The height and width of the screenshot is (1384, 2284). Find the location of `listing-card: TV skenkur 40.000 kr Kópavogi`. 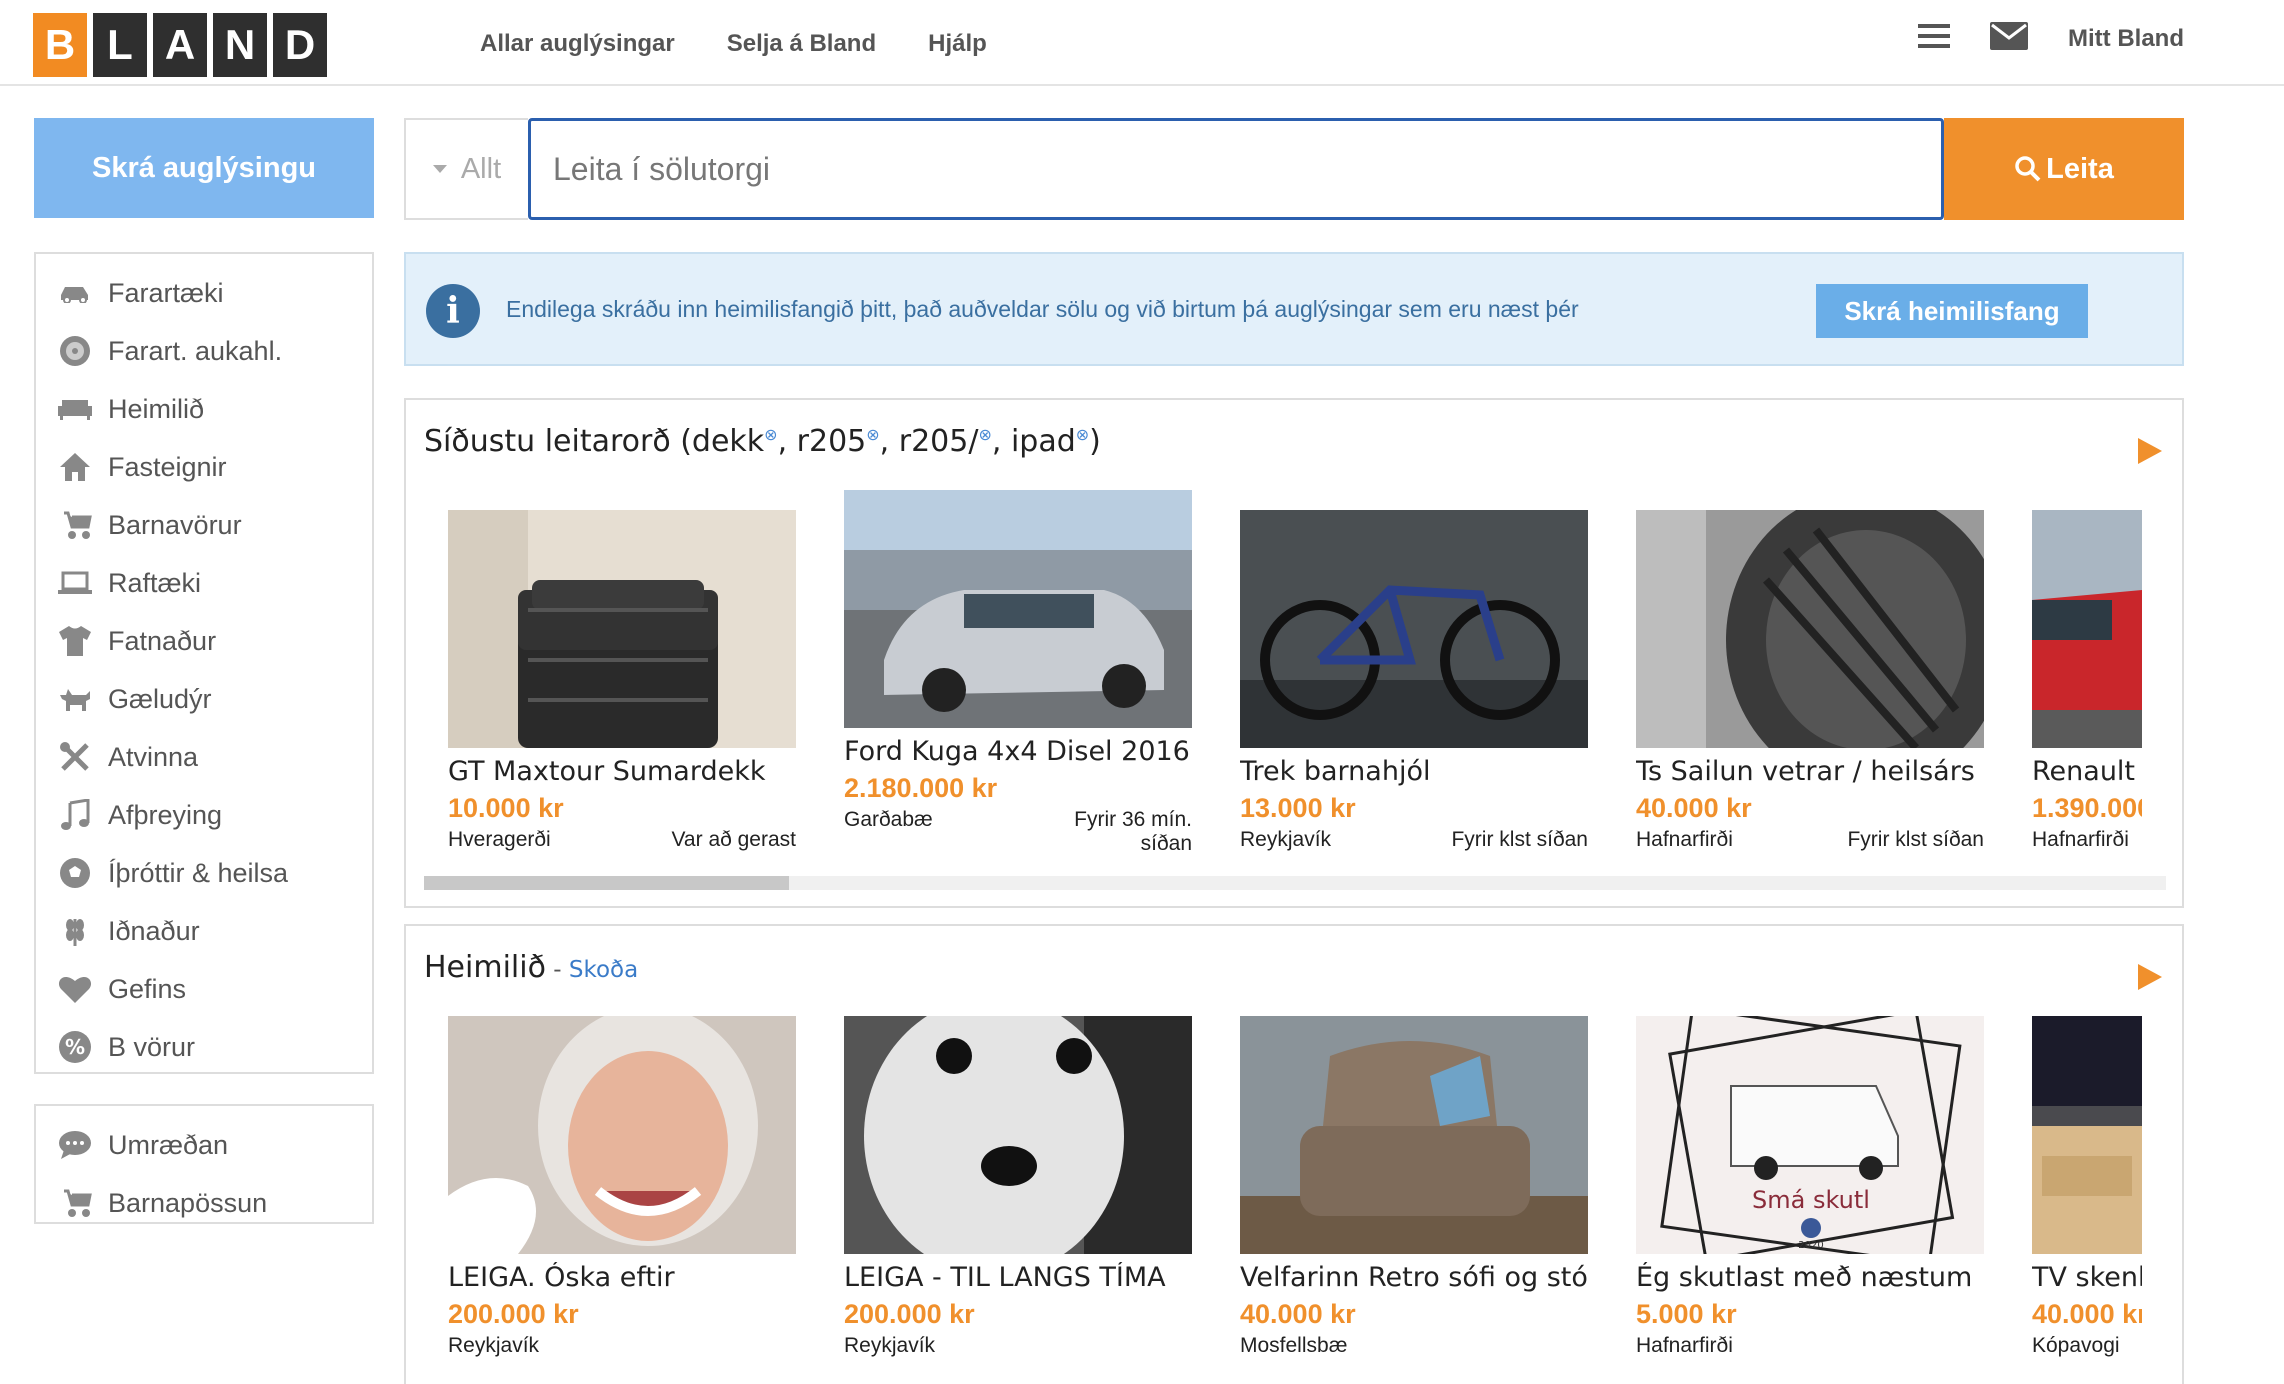

listing-card: TV skenkur 40.000 kr Kópavogi is located at coordinates (2087, 1187).